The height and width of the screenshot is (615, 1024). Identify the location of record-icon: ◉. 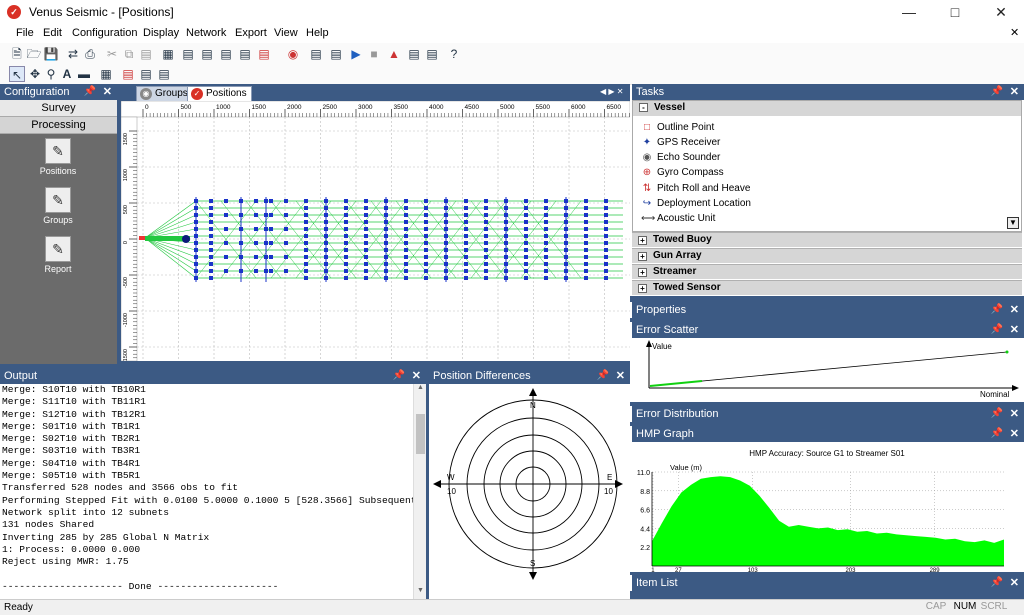
(293, 54).